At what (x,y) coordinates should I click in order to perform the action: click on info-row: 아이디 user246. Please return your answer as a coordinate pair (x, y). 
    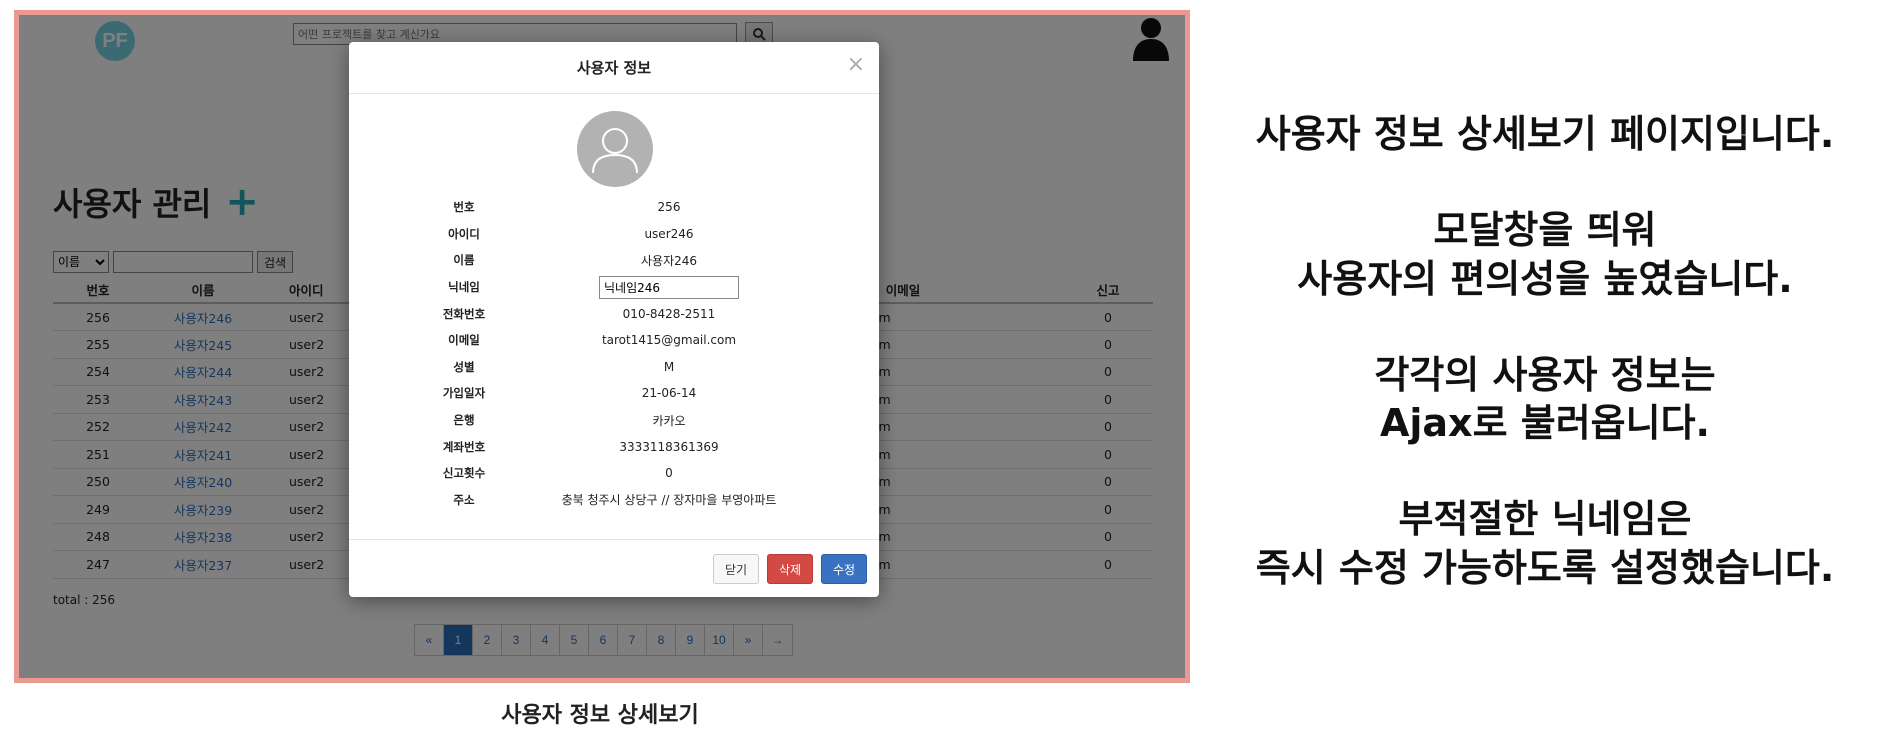
    Looking at the image, I should click on (614, 234).